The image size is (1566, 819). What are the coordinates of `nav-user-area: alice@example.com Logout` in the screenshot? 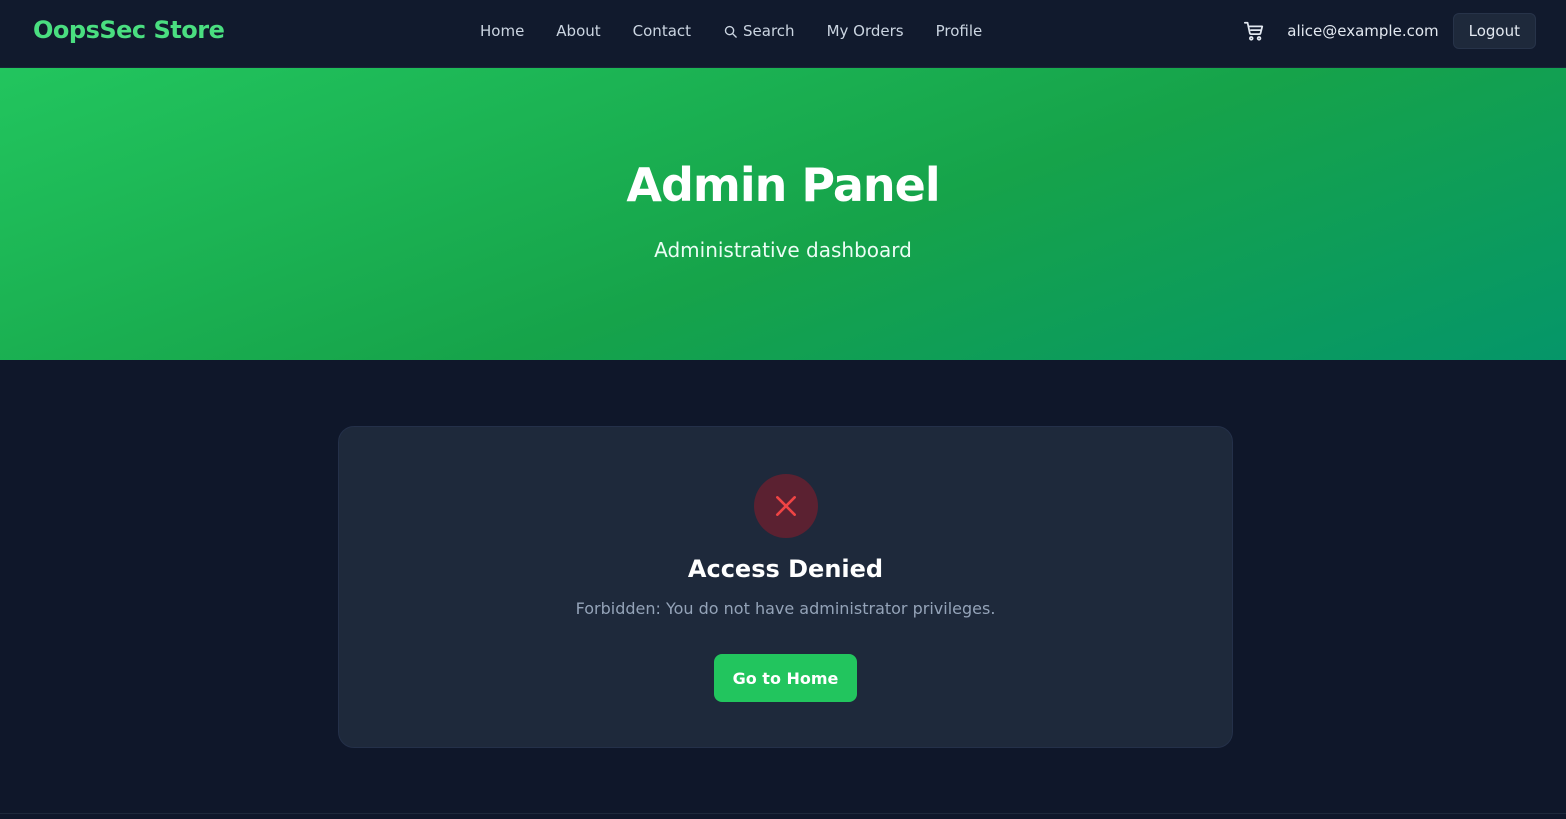 It's located at (1389, 31).